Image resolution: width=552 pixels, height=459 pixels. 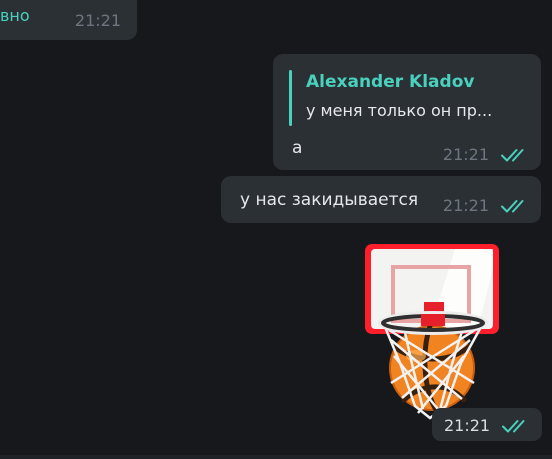 What do you see at coordinates (297, 148) in the screenshot?
I see `message-text: а` at bounding box center [297, 148].